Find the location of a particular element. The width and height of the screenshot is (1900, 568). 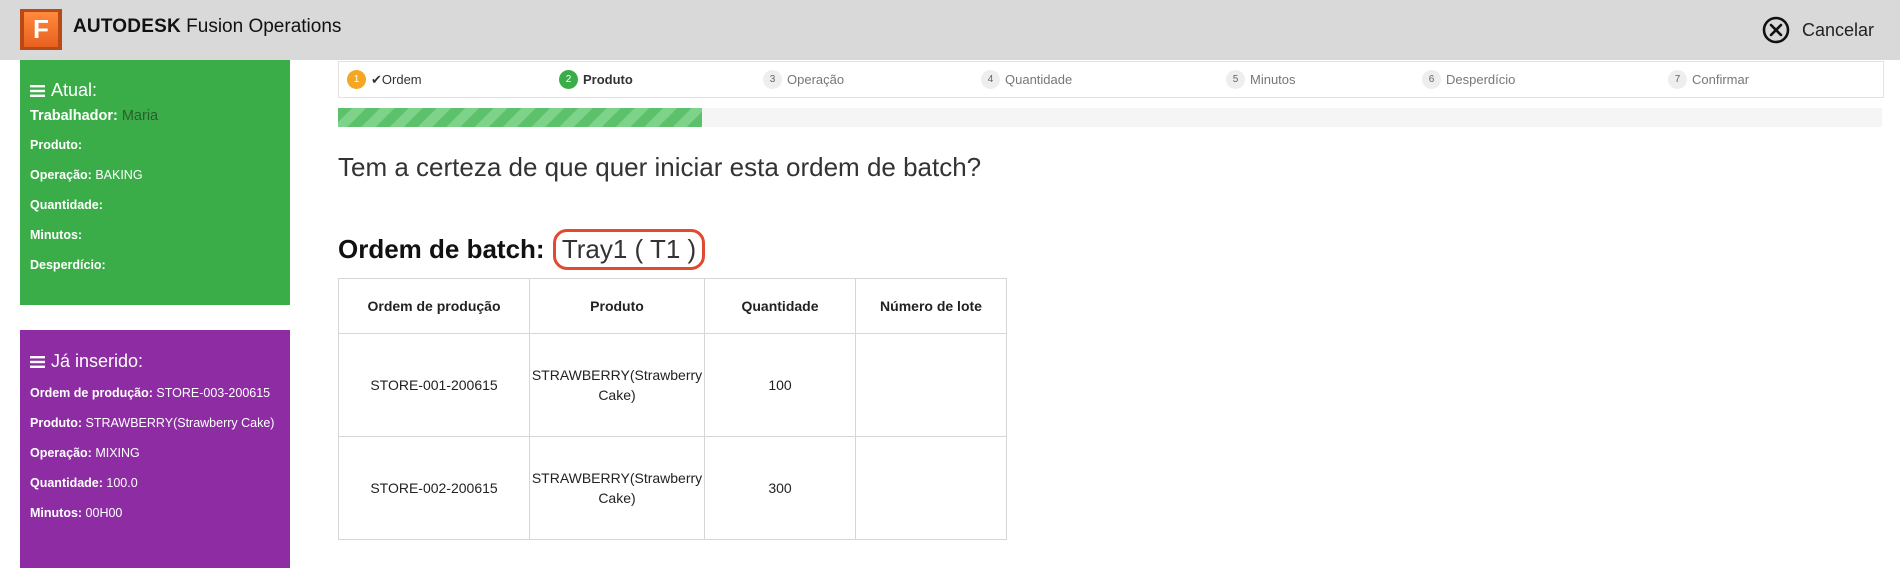

step-number: 4 is located at coordinates (990, 79).